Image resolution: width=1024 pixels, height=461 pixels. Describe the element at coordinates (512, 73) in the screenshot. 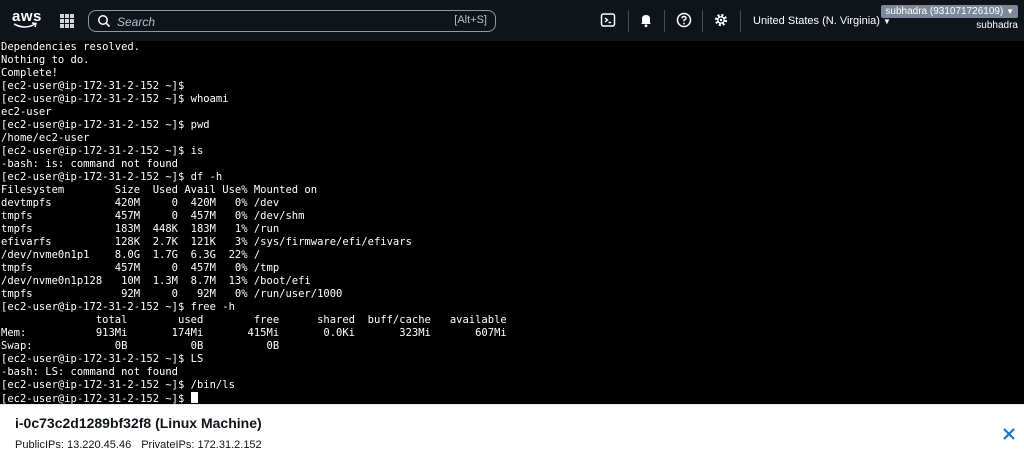

I see `terminal-line: Complete!` at that location.